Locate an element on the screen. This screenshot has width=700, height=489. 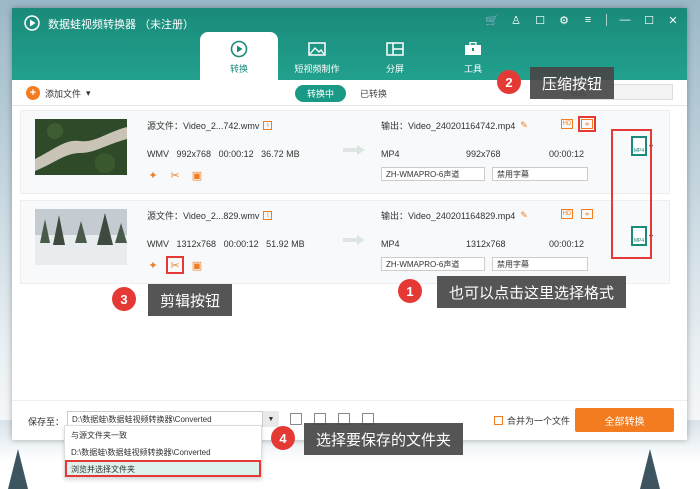
output-file: 输出：Video_240201164742.mp4 ✎ is located at coordinates (454, 125).